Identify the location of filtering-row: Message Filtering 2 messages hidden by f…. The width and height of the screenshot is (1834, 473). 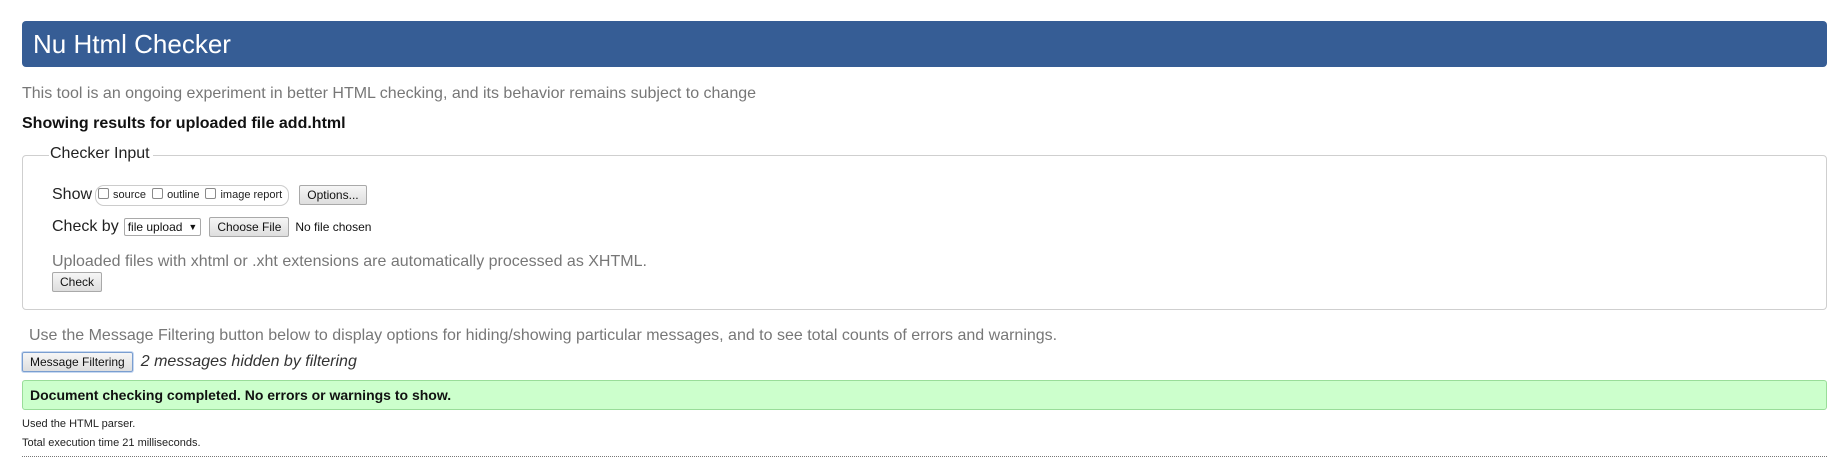
(189, 362).